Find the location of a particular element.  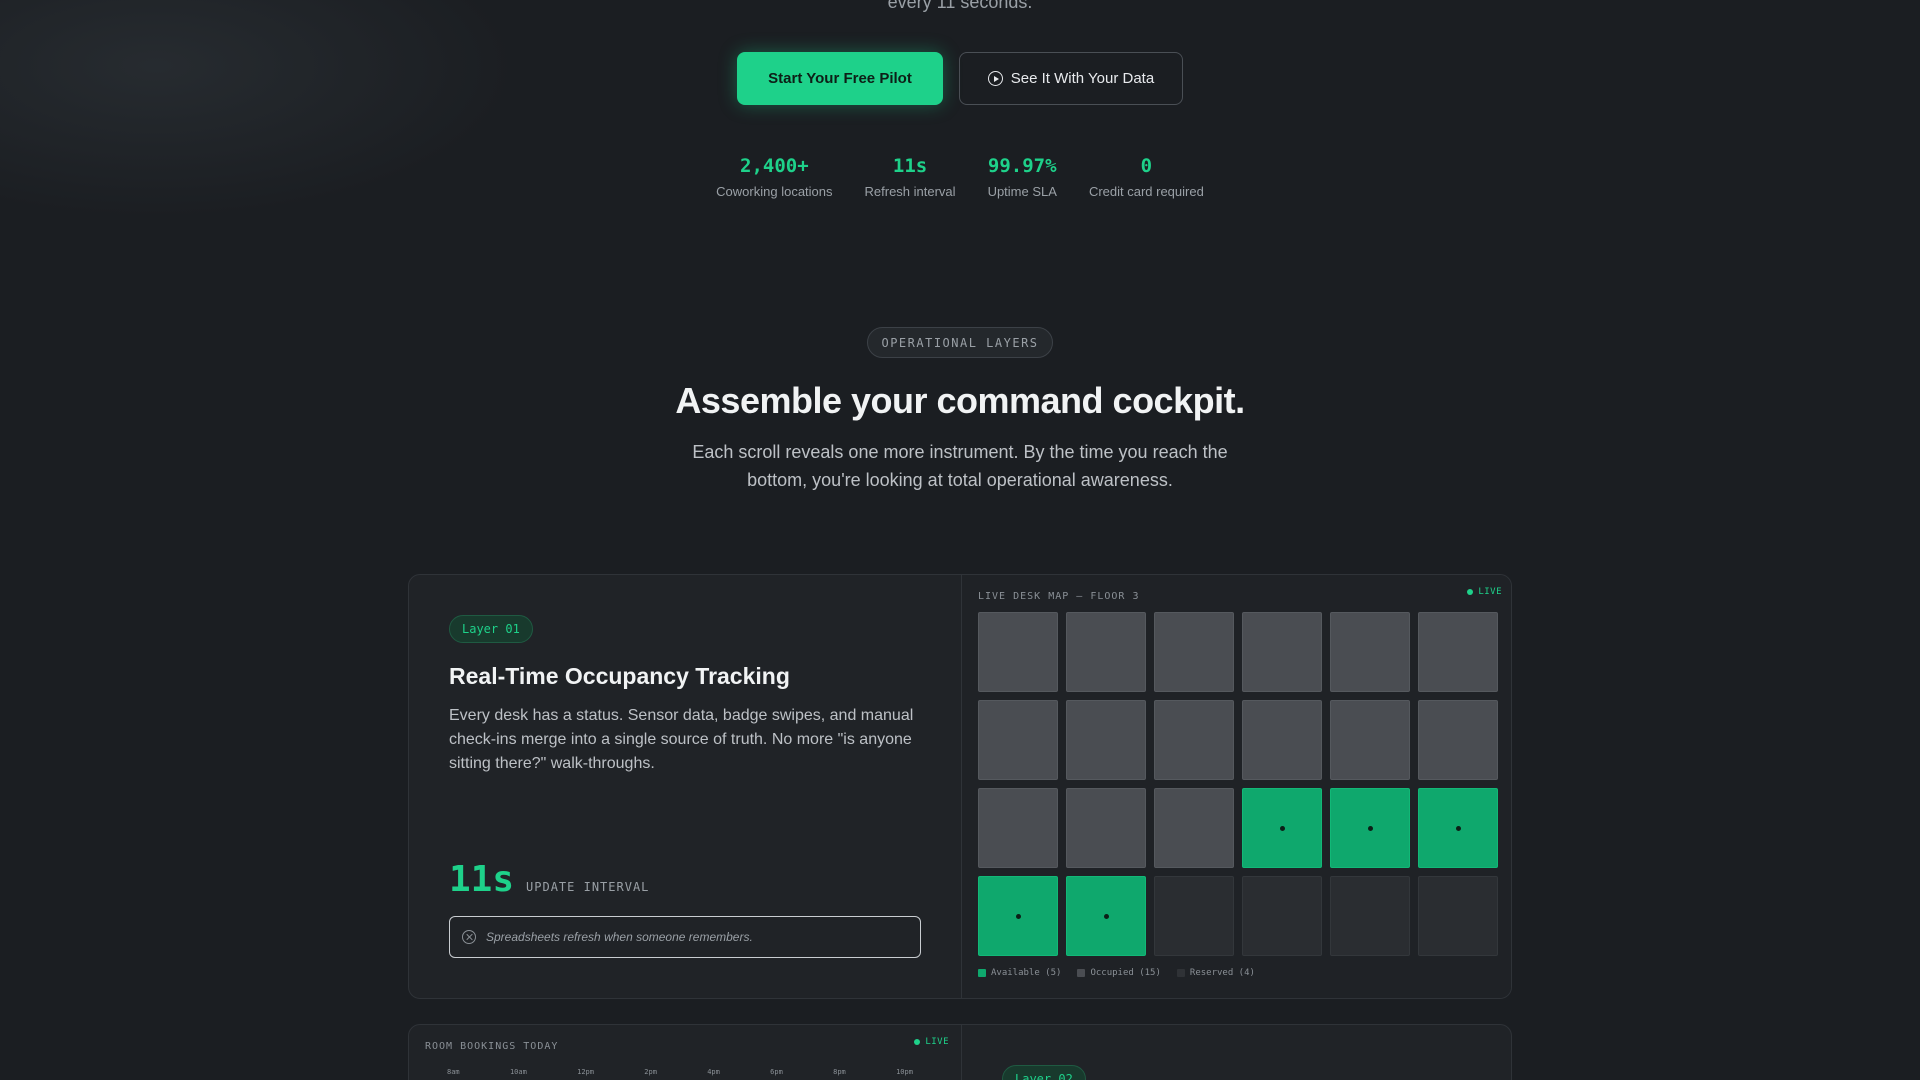

layer-badge: Layer 02 is located at coordinates (1044, 1072).